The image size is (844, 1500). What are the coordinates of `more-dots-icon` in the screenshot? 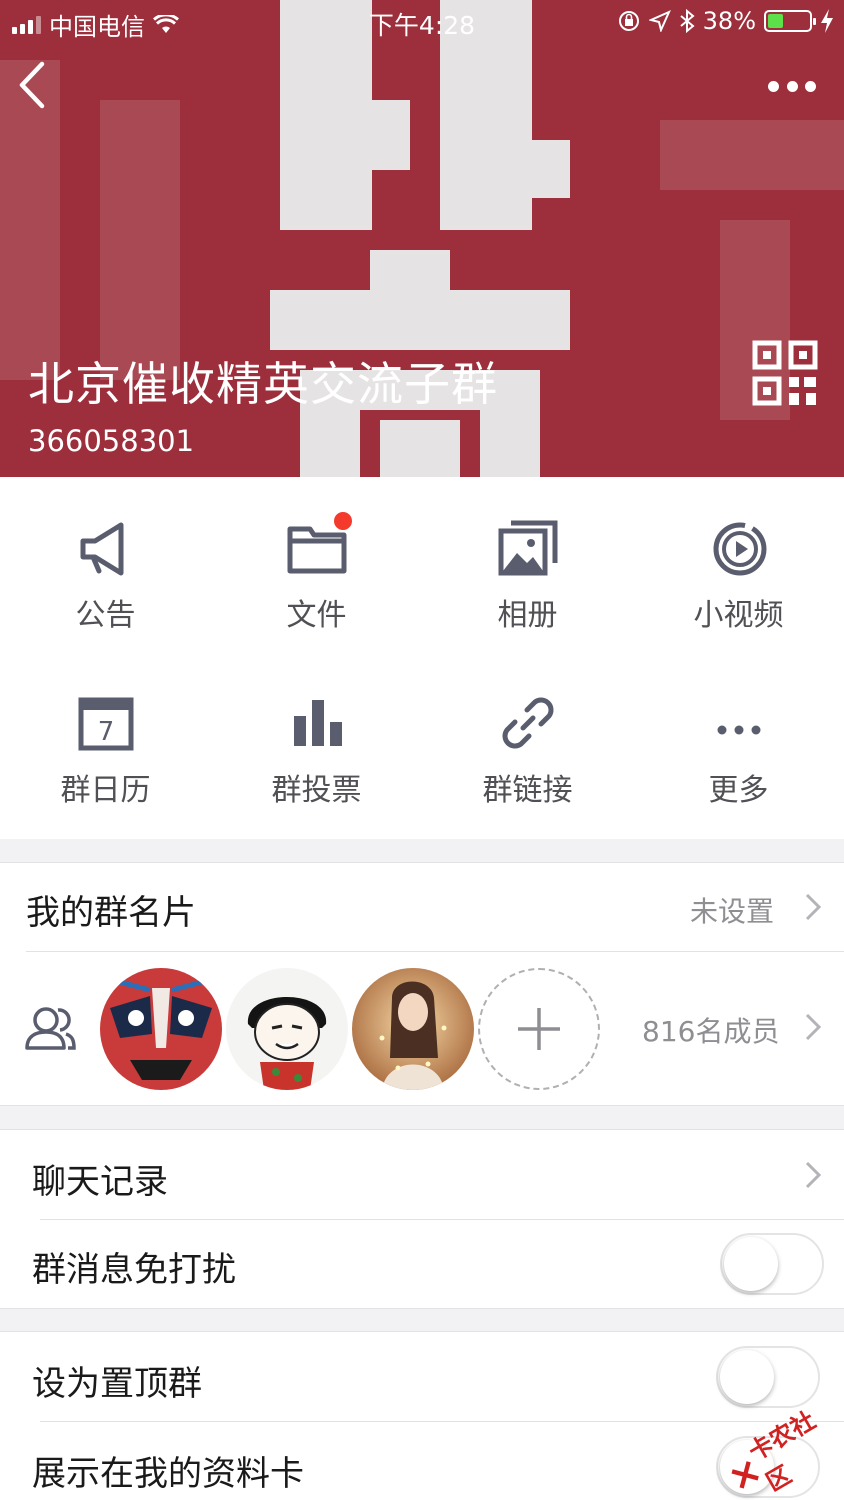 It's located at (739, 730).